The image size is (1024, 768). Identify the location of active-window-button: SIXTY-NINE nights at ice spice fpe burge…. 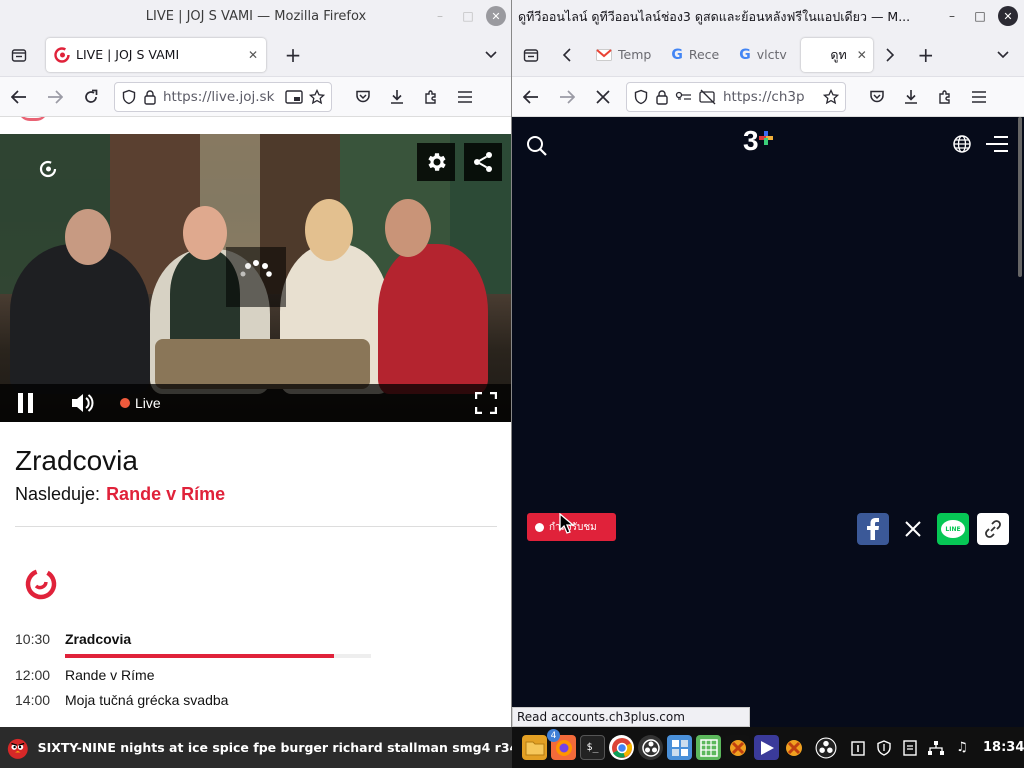
(256, 747).